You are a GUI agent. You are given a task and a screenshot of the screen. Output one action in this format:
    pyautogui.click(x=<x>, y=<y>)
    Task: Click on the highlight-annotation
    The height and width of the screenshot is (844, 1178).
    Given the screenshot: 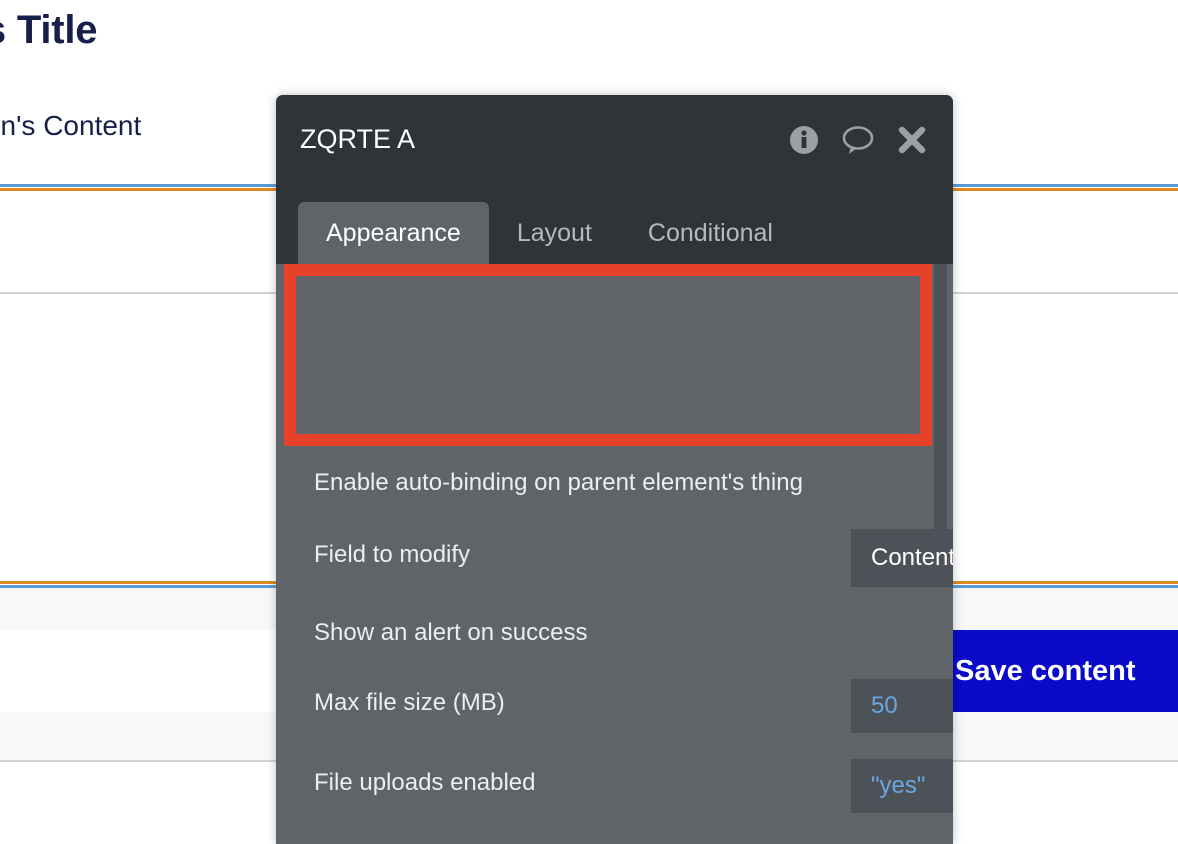 What is the action you would take?
    pyautogui.click(x=608, y=355)
    